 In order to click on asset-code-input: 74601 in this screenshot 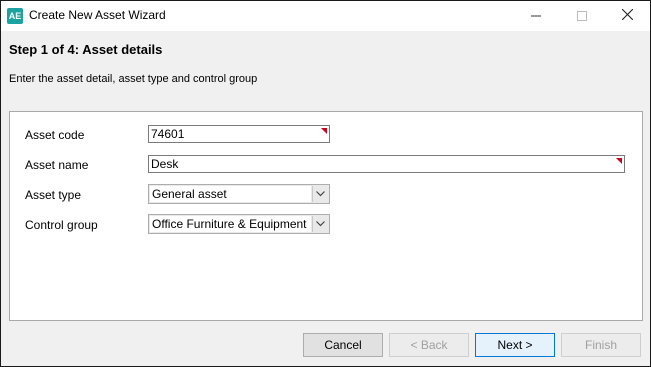, I will do `click(239, 134)`.